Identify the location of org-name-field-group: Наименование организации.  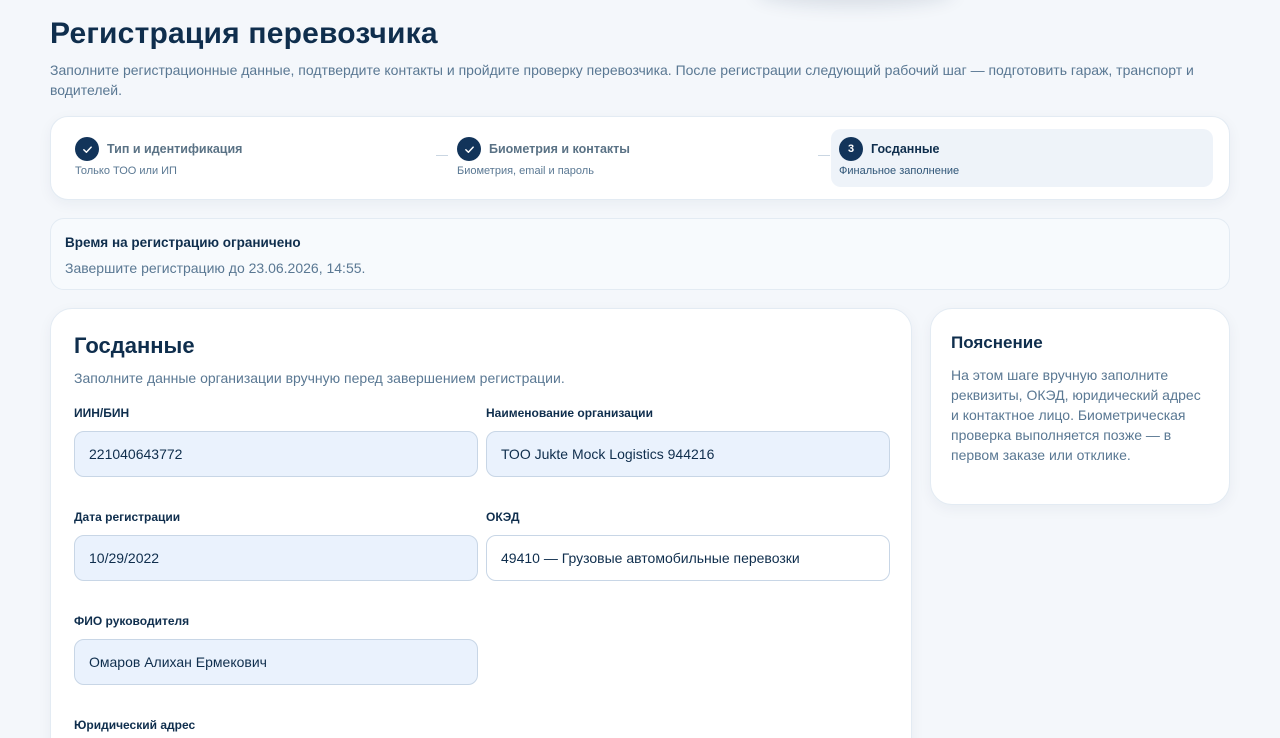
(688, 441).